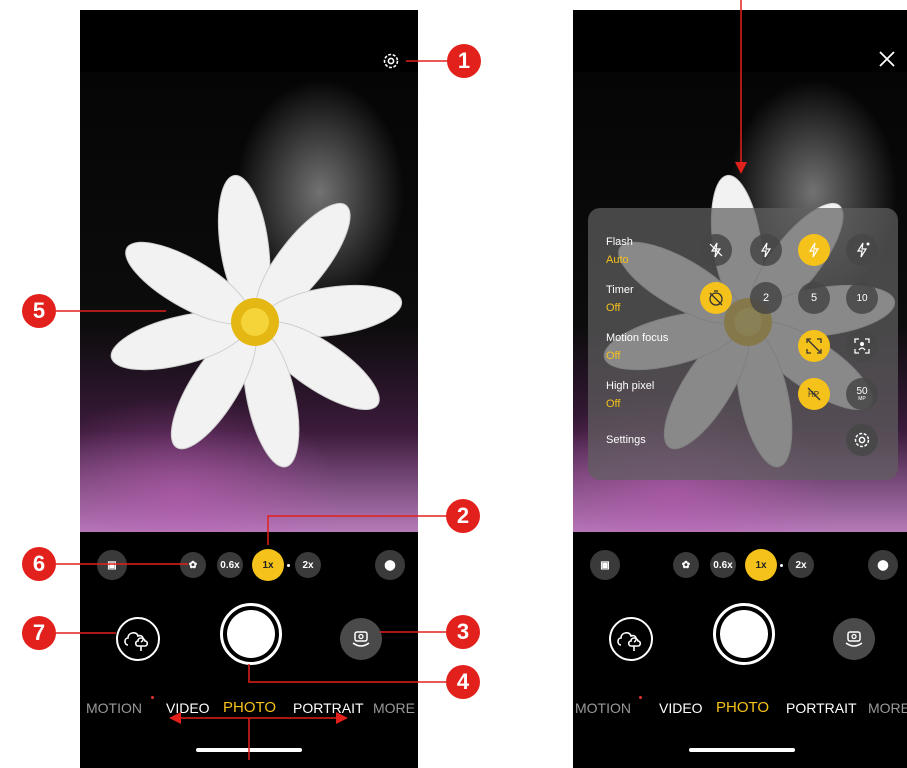  What do you see at coordinates (39, 311) in the screenshot?
I see `callout-badge-5: 5` at bounding box center [39, 311].